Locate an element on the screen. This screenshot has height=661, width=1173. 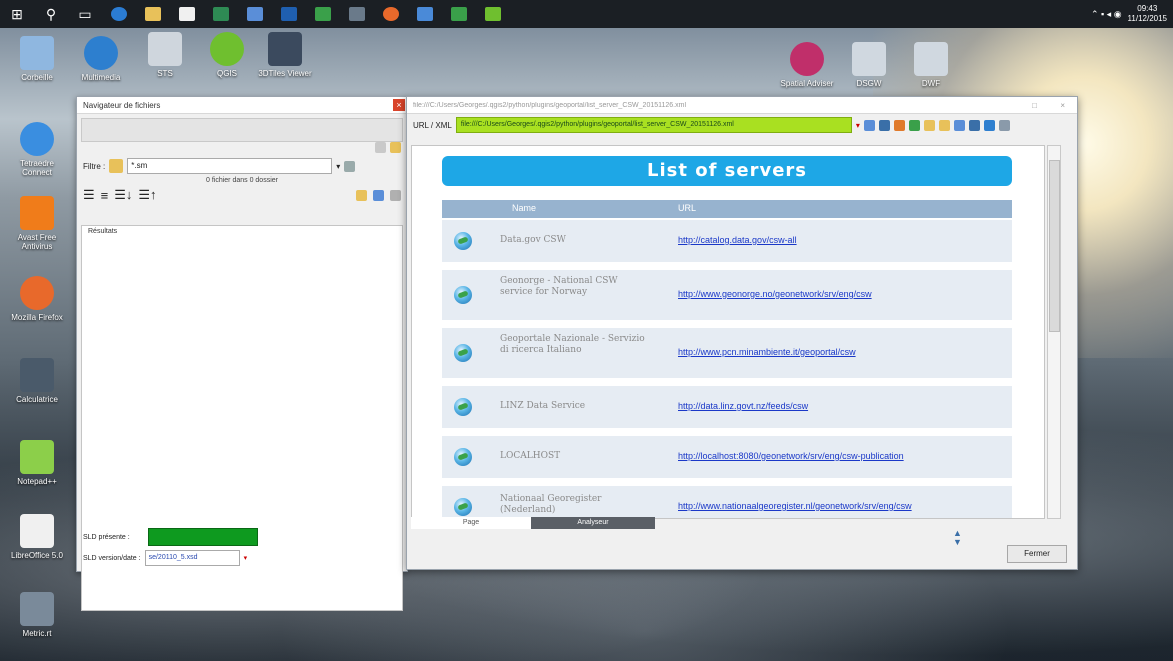
qgis-desktop-icon is located at coordinates (227, 49).